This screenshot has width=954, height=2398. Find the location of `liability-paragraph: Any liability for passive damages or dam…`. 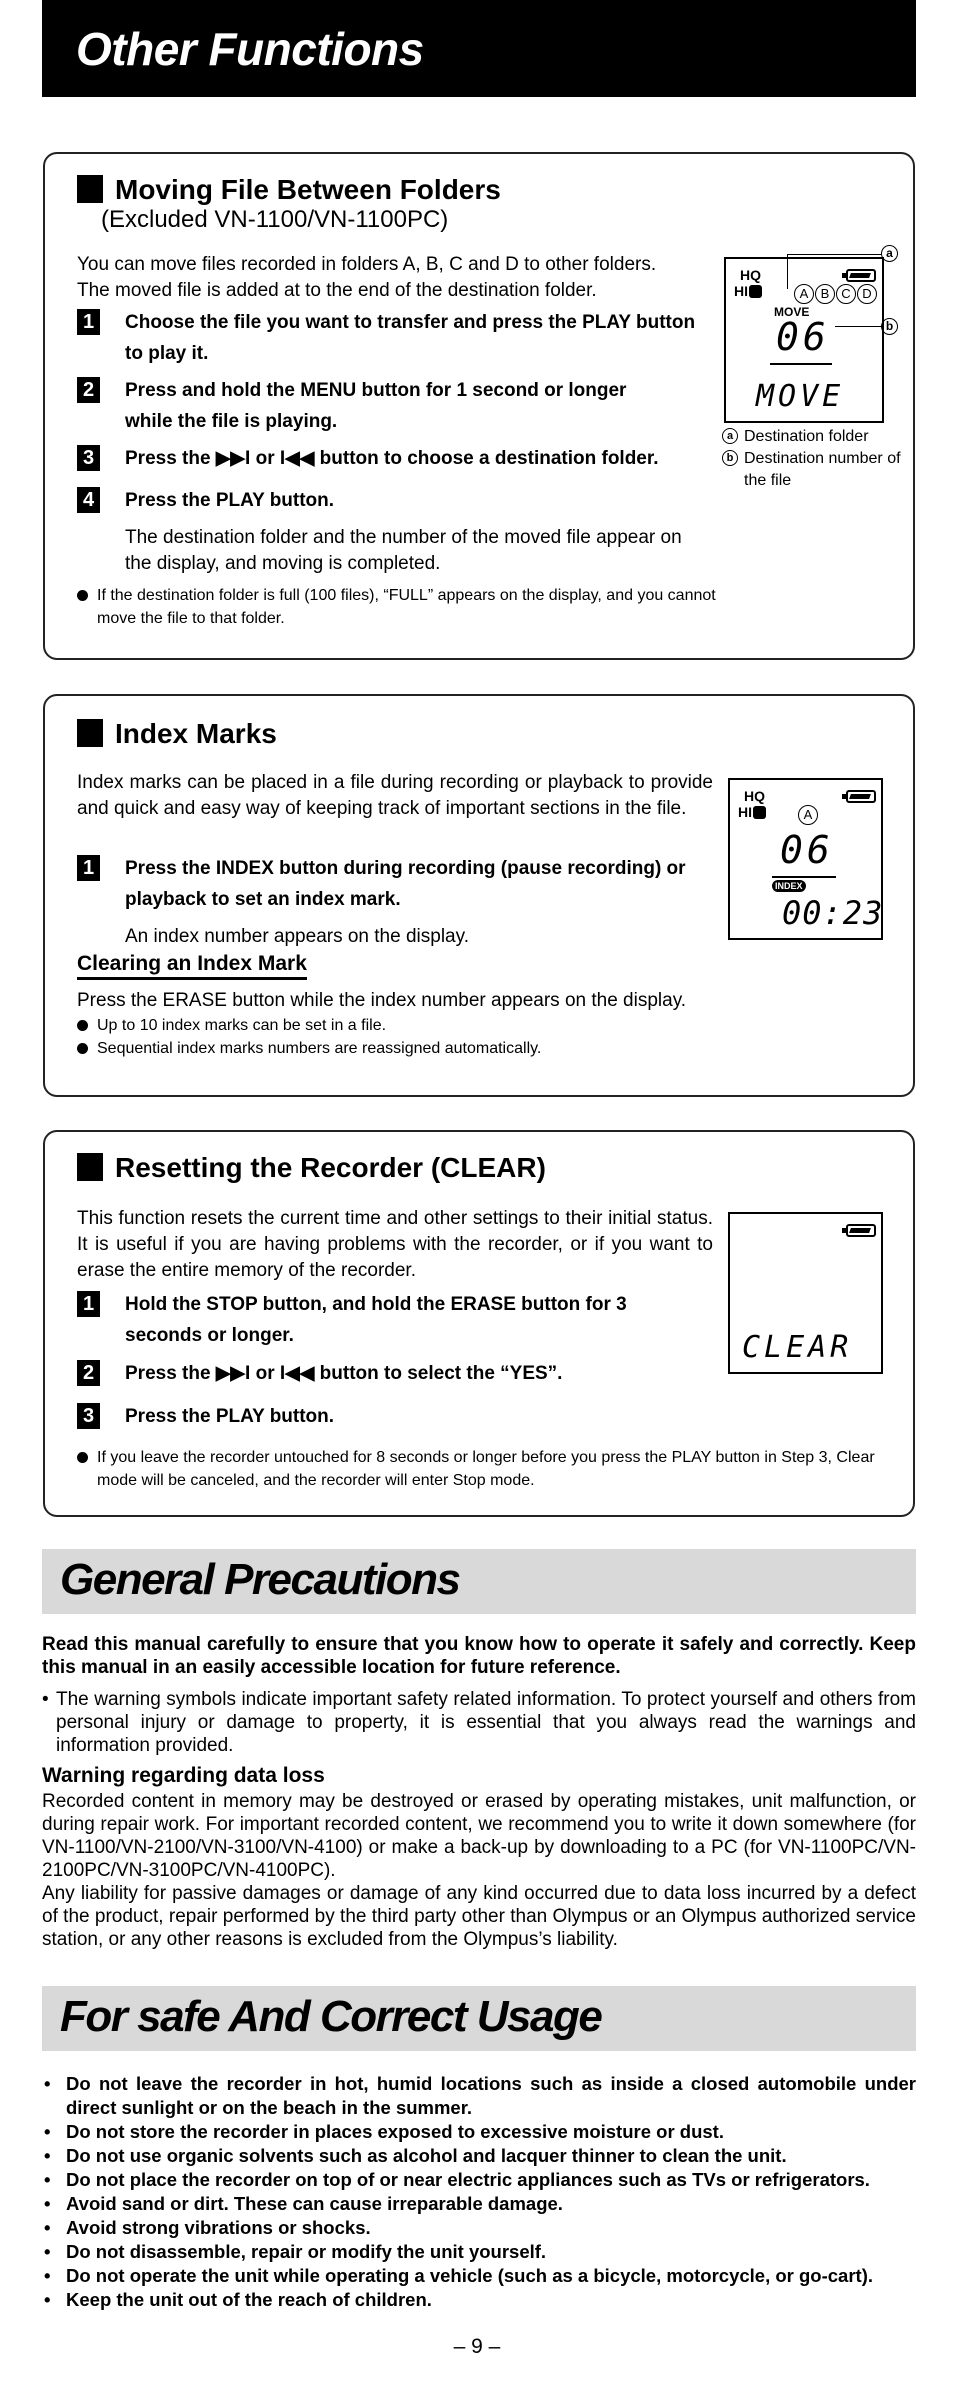

liability-paragraph: Any liability for passive damages or dam… is located at coordinates (479, 1916).